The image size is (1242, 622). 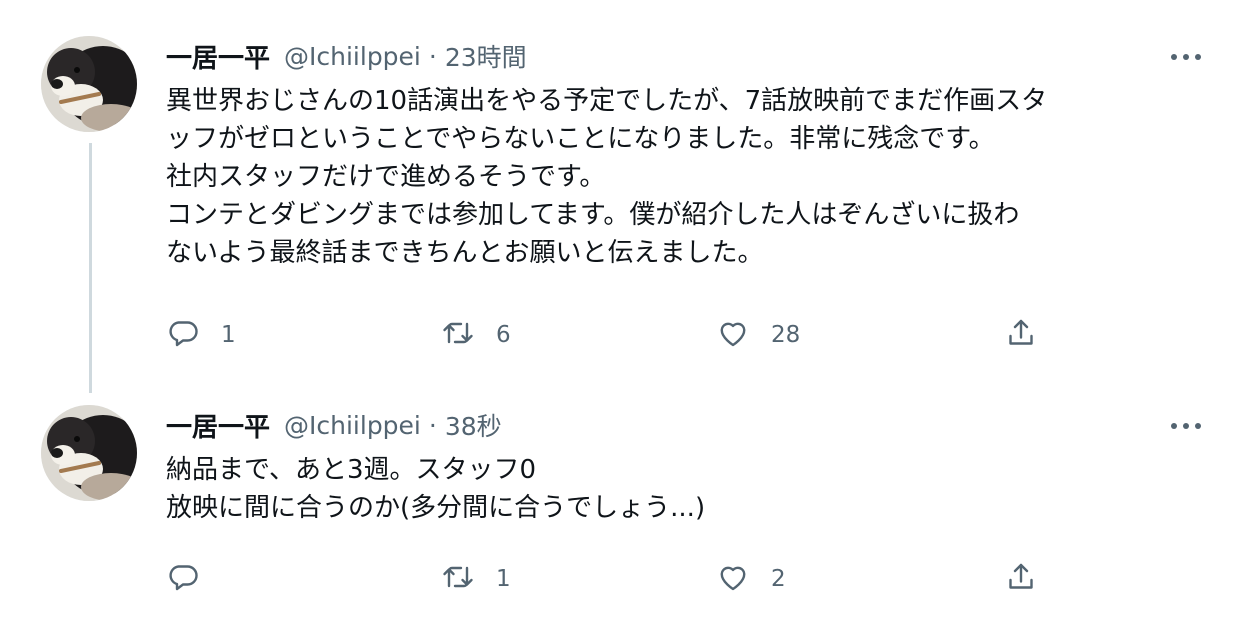 I want to click on like-button: 28, so click(x=757, y=335).